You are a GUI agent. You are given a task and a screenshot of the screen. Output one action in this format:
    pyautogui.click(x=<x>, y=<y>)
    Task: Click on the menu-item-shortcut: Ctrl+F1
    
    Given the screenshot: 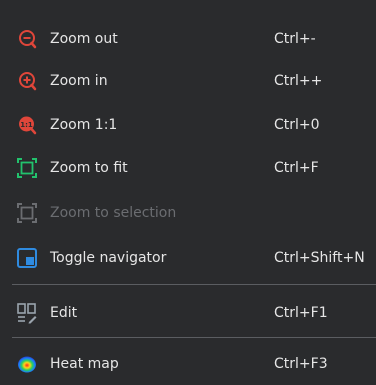 What is the action you would take?
    pyautogui.click(x=301, y=313)
    